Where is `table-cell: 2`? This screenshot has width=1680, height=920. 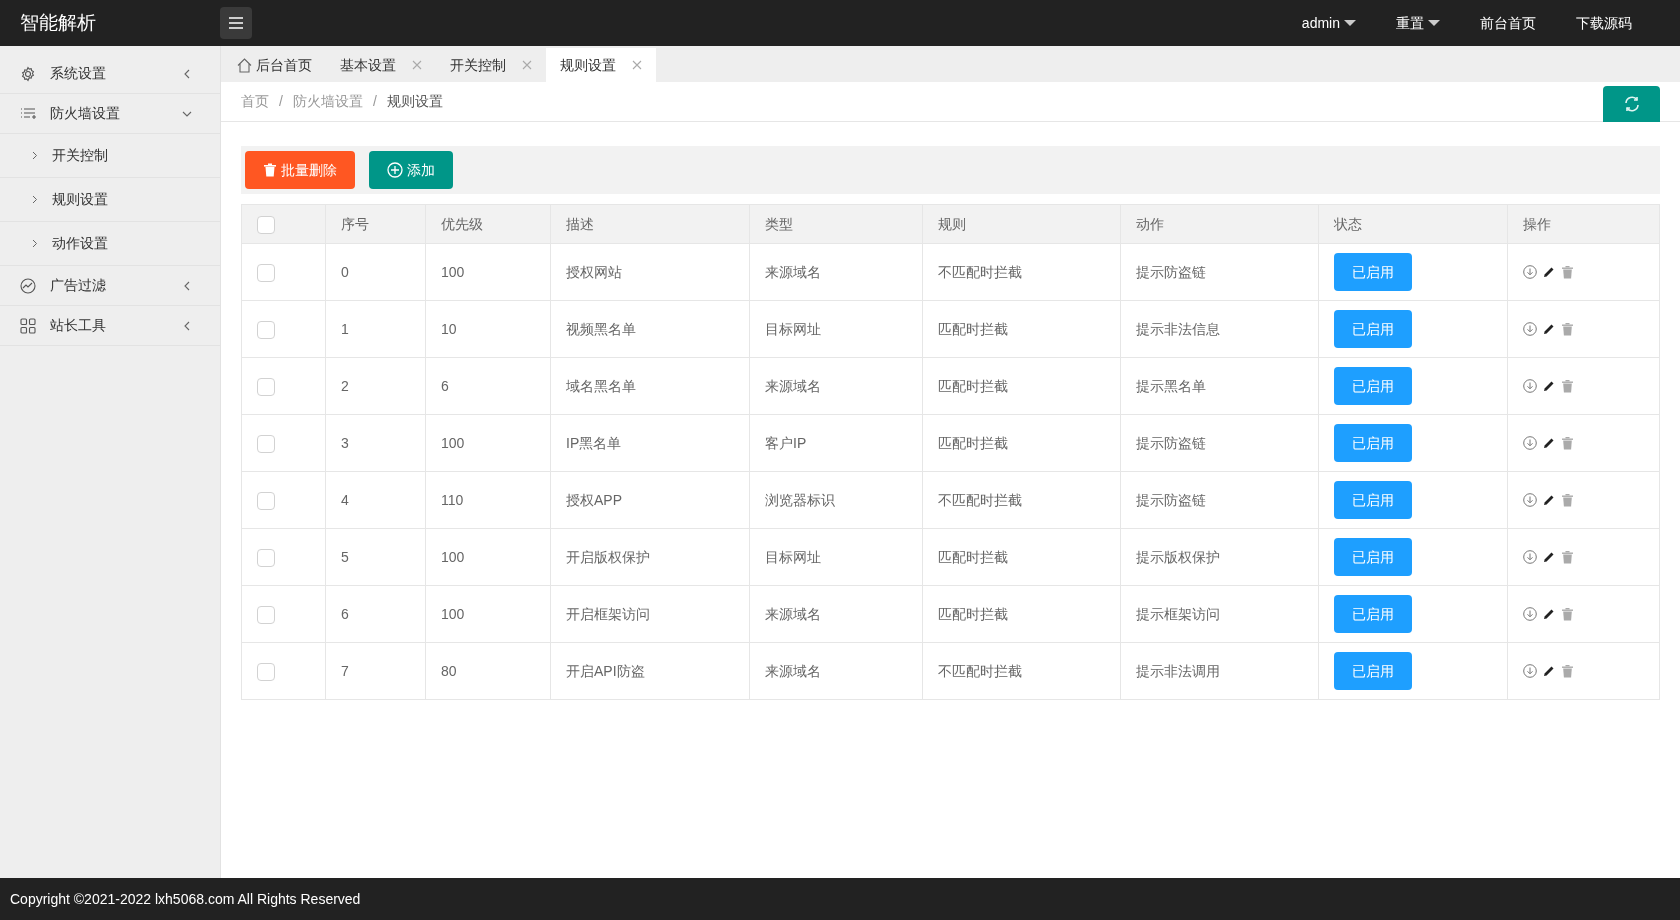
table-cell: 2 is located at coordinates (345, 385).